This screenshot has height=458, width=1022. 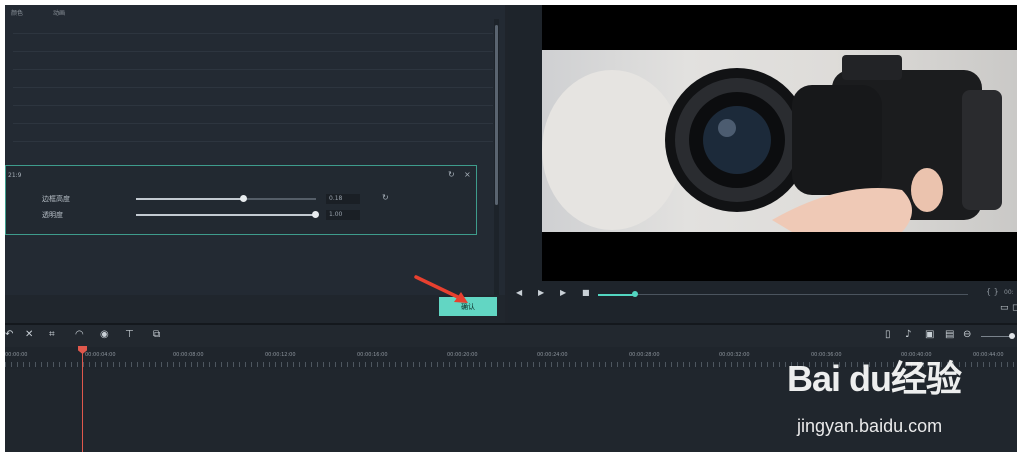 What do you see at coordinates (949, 334) in the screenshot?
I see `media-icon: ▤` at bounding box center [949, 334].